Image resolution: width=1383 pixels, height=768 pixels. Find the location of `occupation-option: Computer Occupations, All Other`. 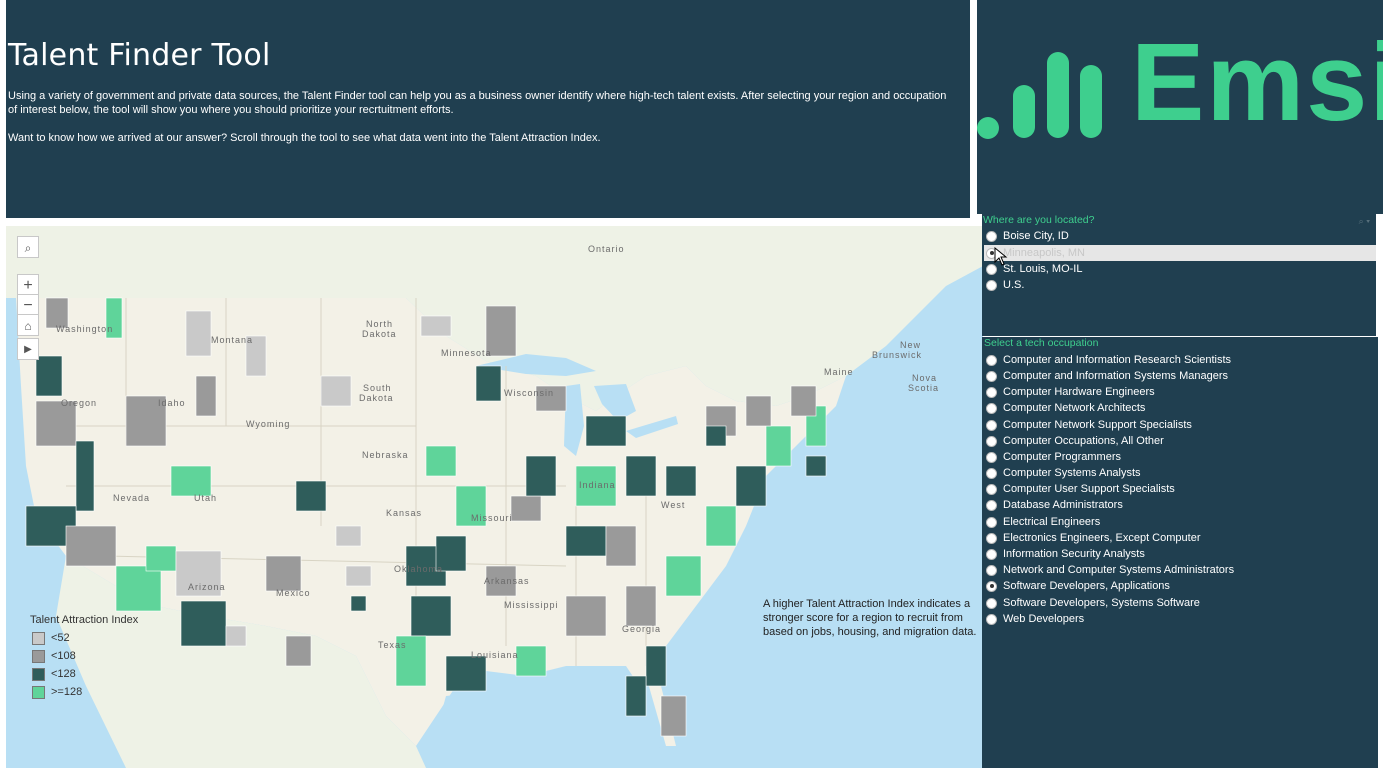

occupation-option: Computer Occupations, All Other is located at coordinates (1075, 441).